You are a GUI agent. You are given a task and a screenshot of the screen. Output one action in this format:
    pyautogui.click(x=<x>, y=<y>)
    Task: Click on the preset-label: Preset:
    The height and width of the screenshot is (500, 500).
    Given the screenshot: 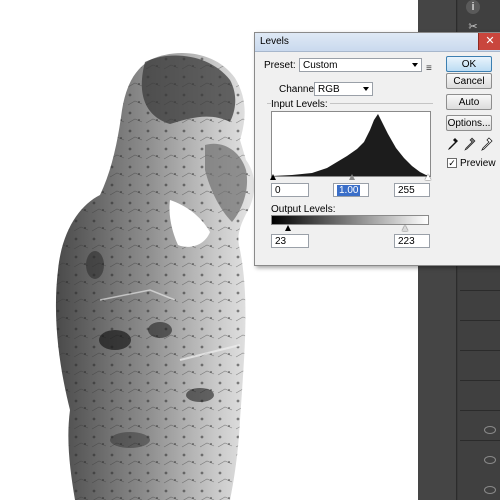 What is the action you would take?
    pyautogui.click(x=280, y=65)
    